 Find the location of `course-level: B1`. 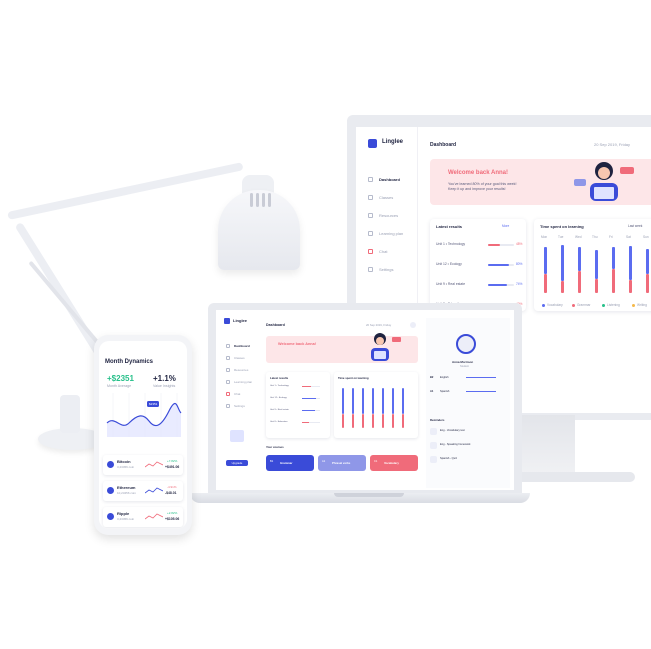

course-level: B1 is located at coordinates (272, 461).